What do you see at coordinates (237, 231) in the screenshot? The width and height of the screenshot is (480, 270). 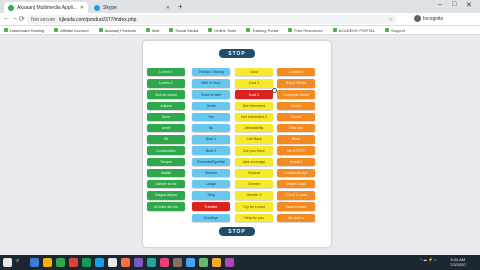 I see `stop-button-bottom: STOP` at bounding box center [237, 231].